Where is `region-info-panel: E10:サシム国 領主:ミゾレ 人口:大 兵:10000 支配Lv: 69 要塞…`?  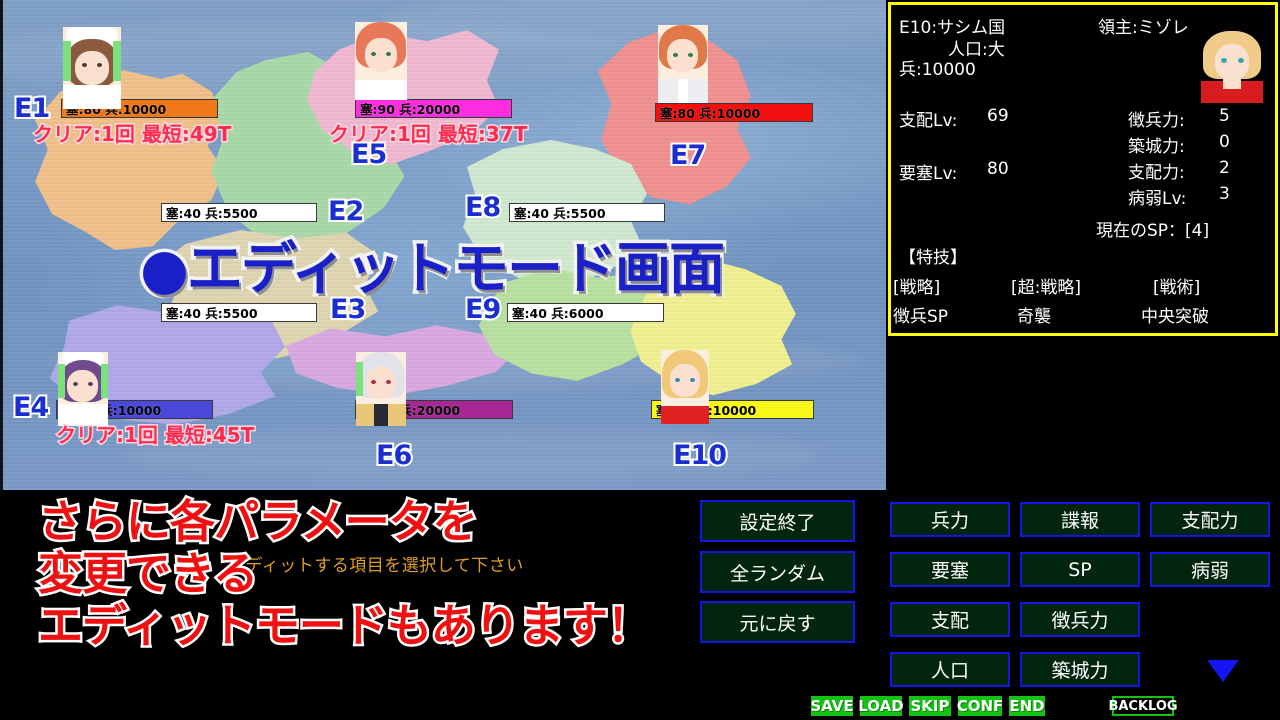
region-info-panel: E10:サシム国 領主:ミゾレ 人口:大 兵:10000 支配Lv: 69 要塞… is located at coordinates (1083, 169).